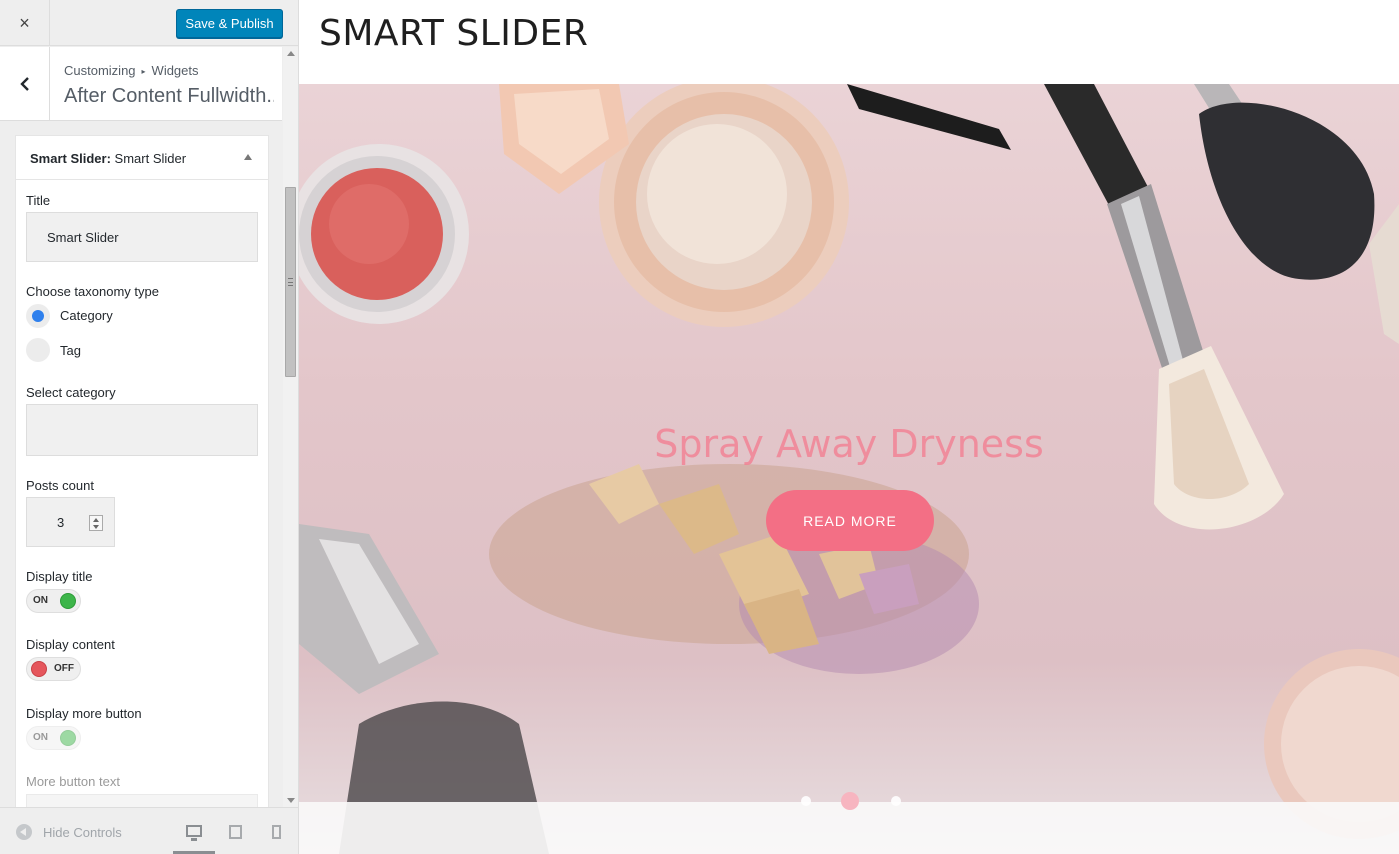 The image size is (1399, 854). What do you see at coordinates (53, 738) in the screenshot?
I see `display-more-button-toggle: ON` at bounding box center [53, 738].